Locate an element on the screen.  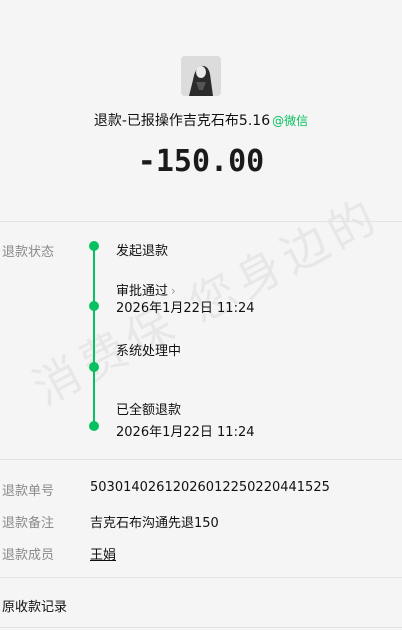
refund-no-value: 5030140261202601225022044152​5 is located at coordinates (210, 487).